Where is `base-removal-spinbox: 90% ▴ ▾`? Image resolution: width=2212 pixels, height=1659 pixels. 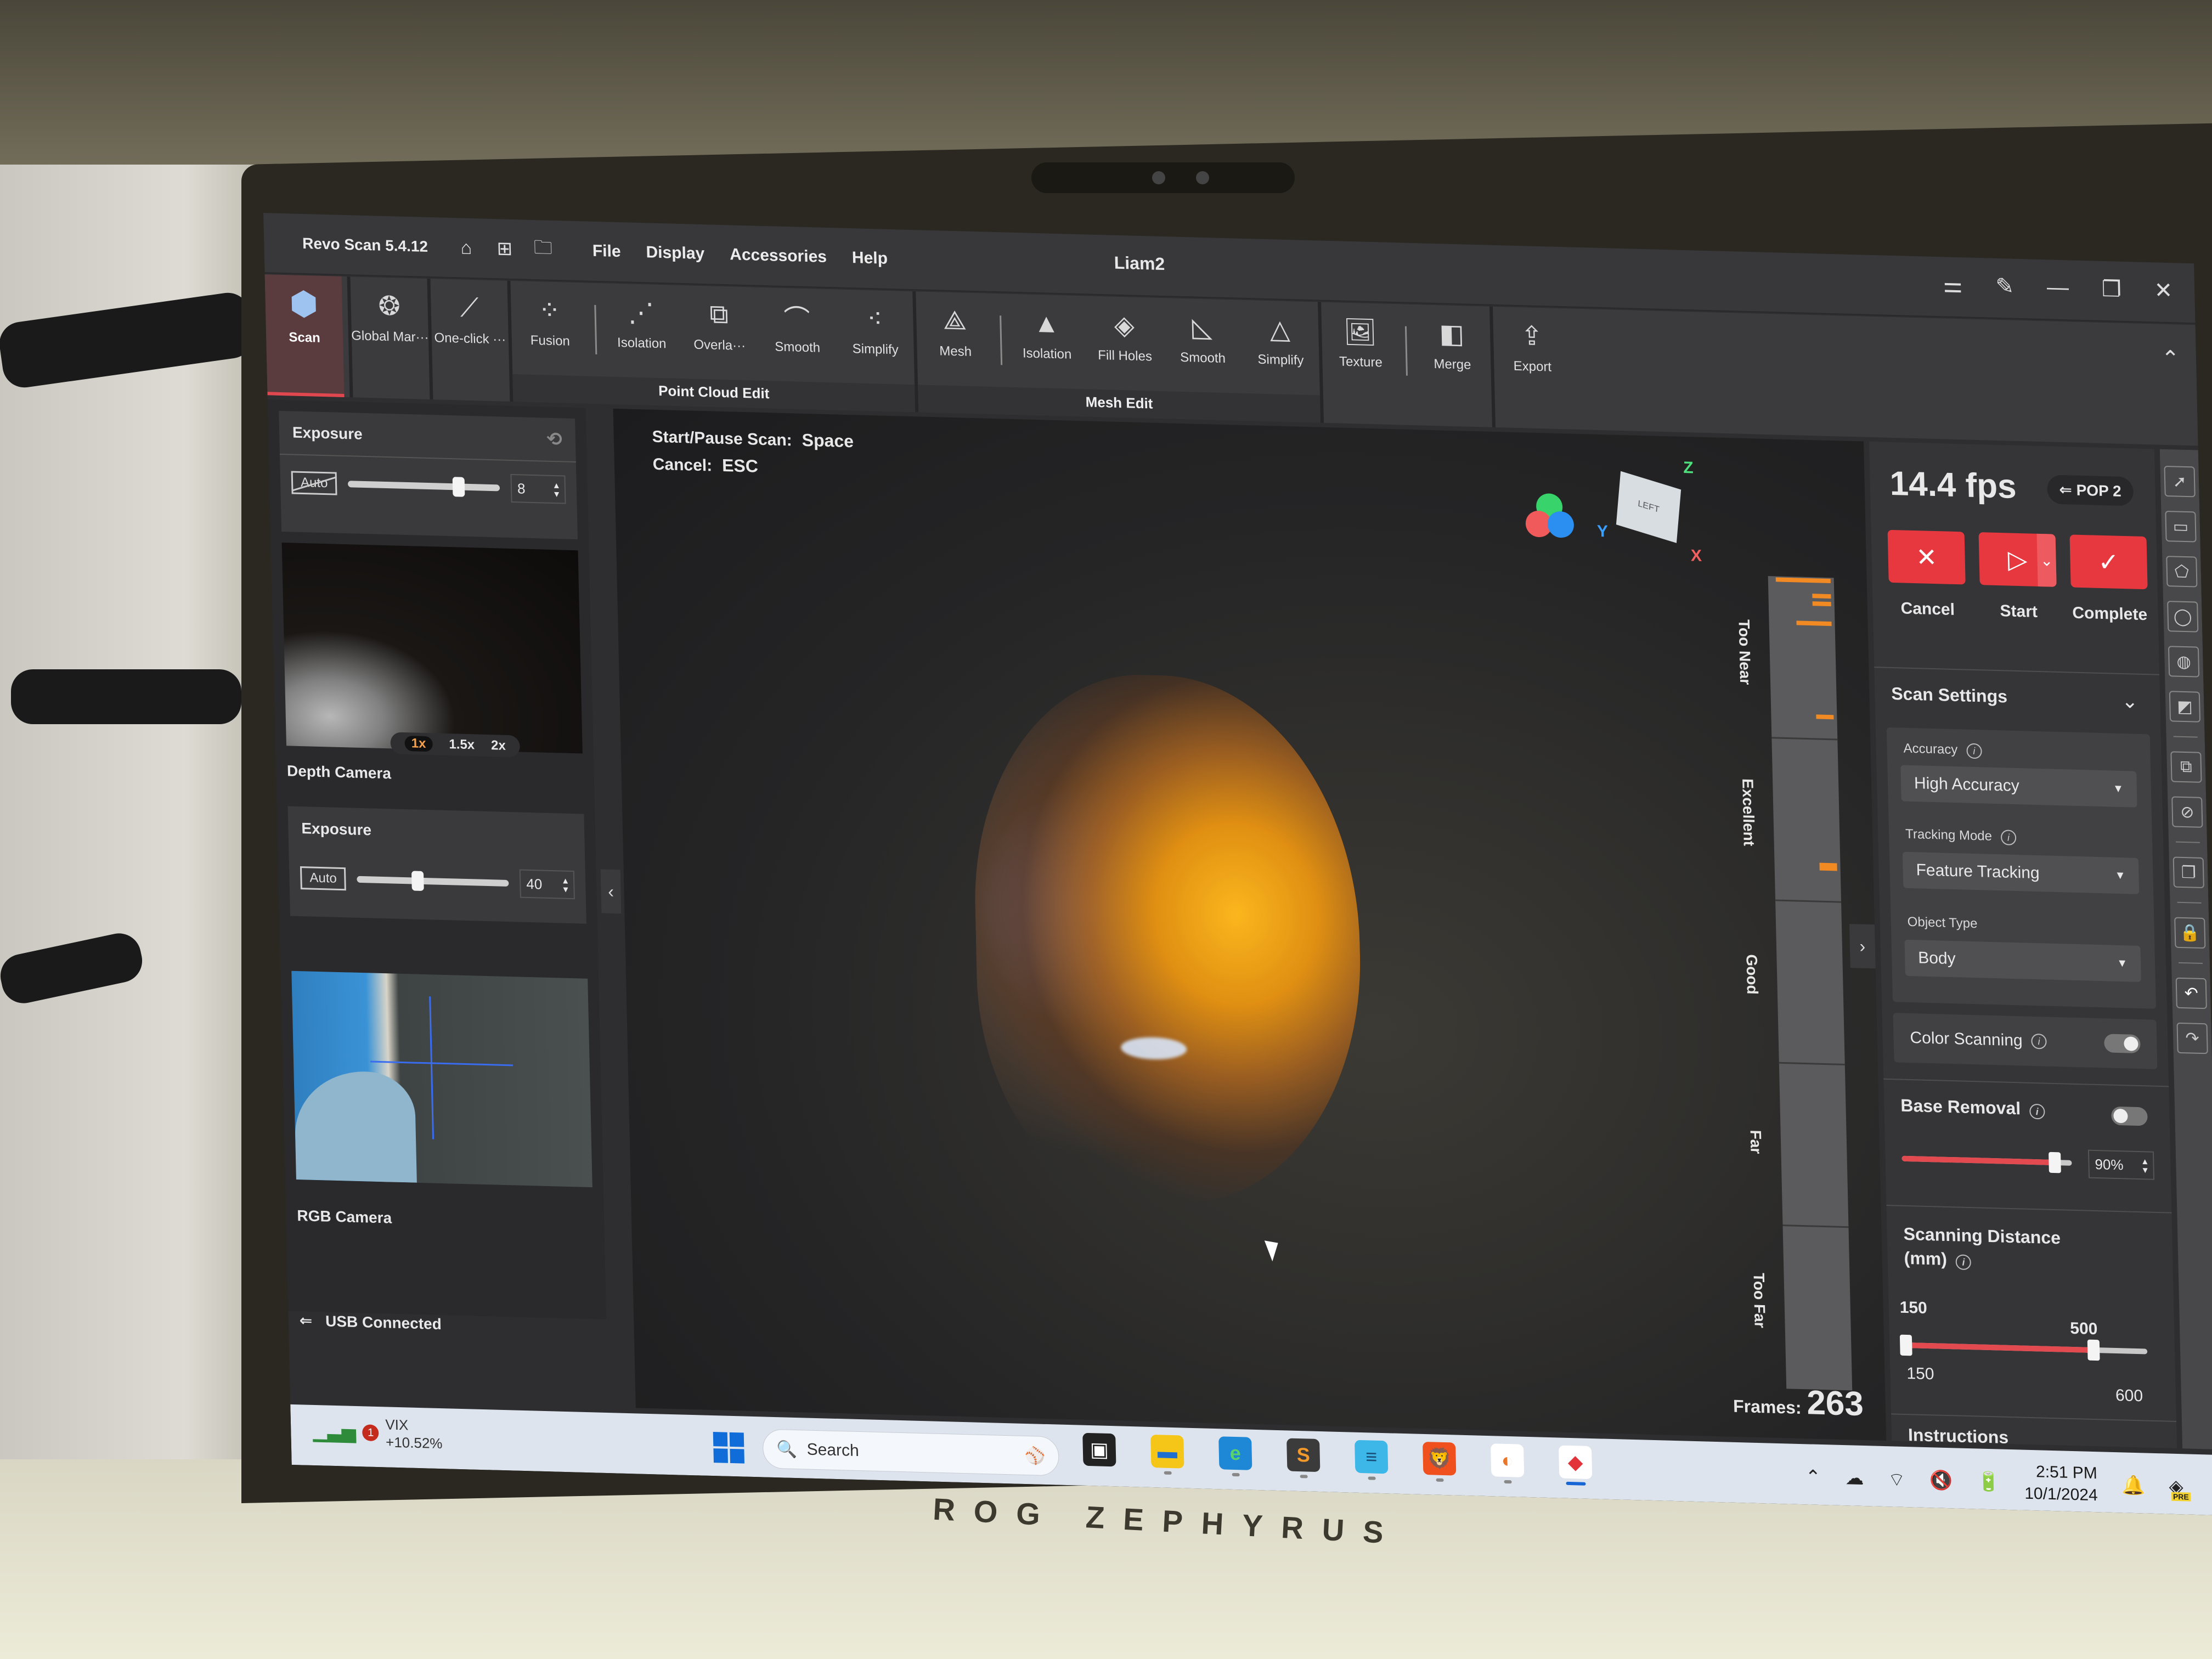 base-removal-spinbox: 90% ▴ ▾ is located at coordinates (2121, 1164).